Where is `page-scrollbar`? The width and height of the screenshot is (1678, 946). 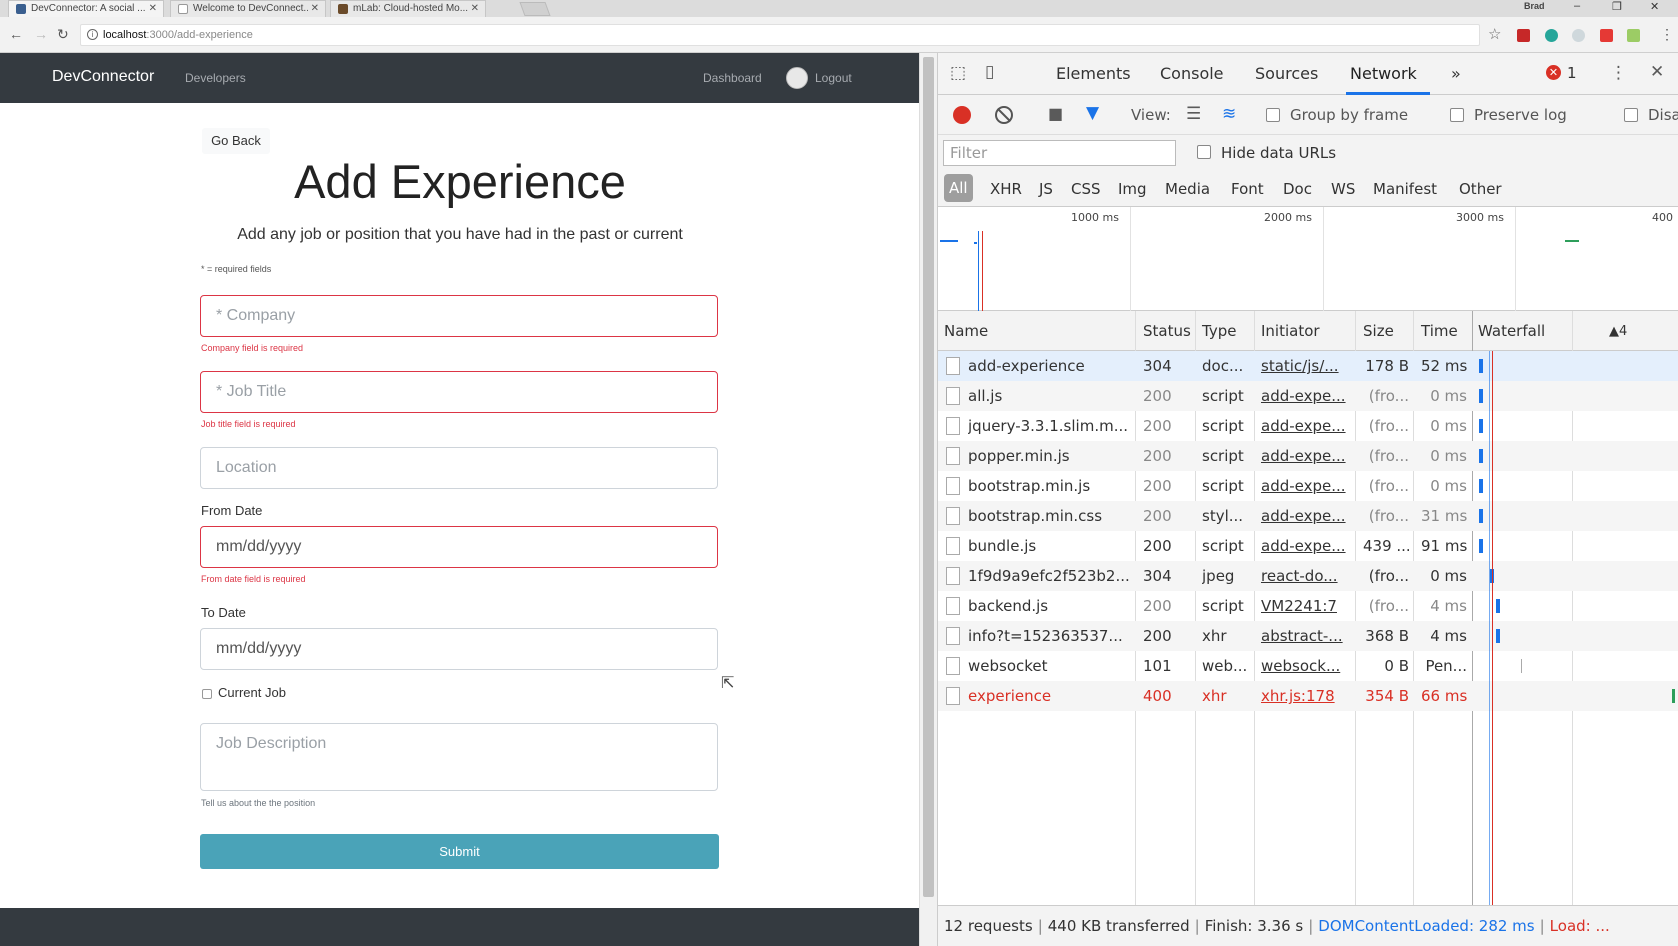 page-scrollbar is located at coordinates (928, 499).